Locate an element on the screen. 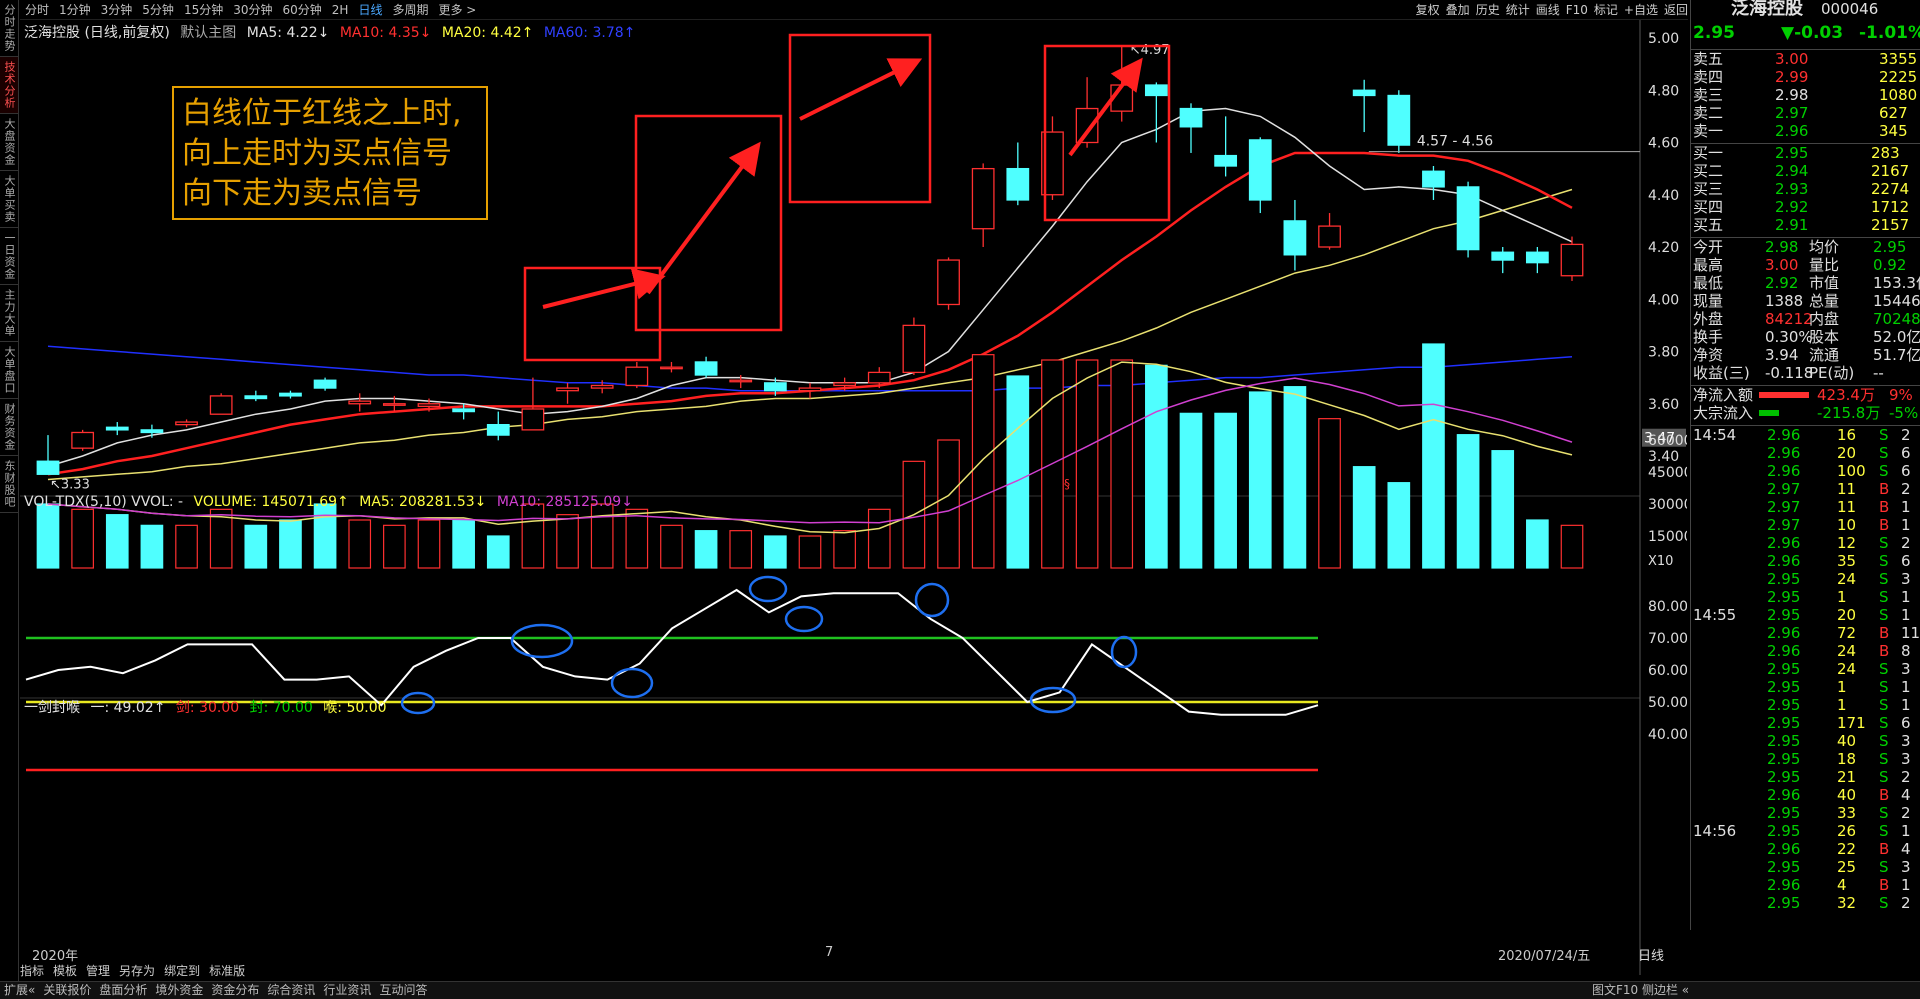  indicator-tool: 指标 is located at coordinates (32, 971).